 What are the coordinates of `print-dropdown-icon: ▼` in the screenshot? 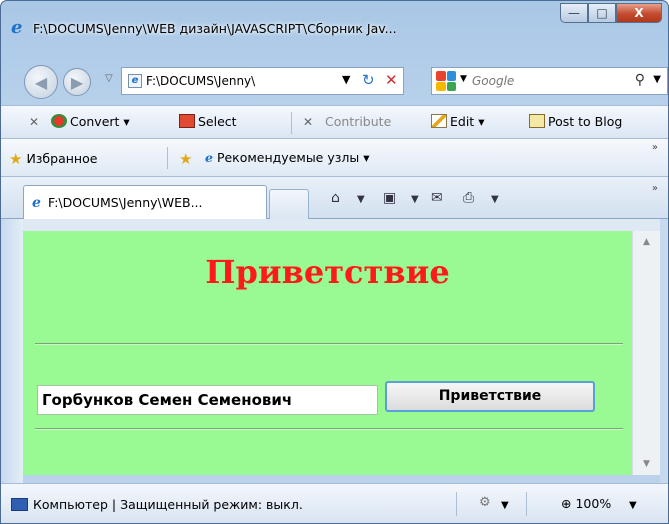 It's located at (495, 199).